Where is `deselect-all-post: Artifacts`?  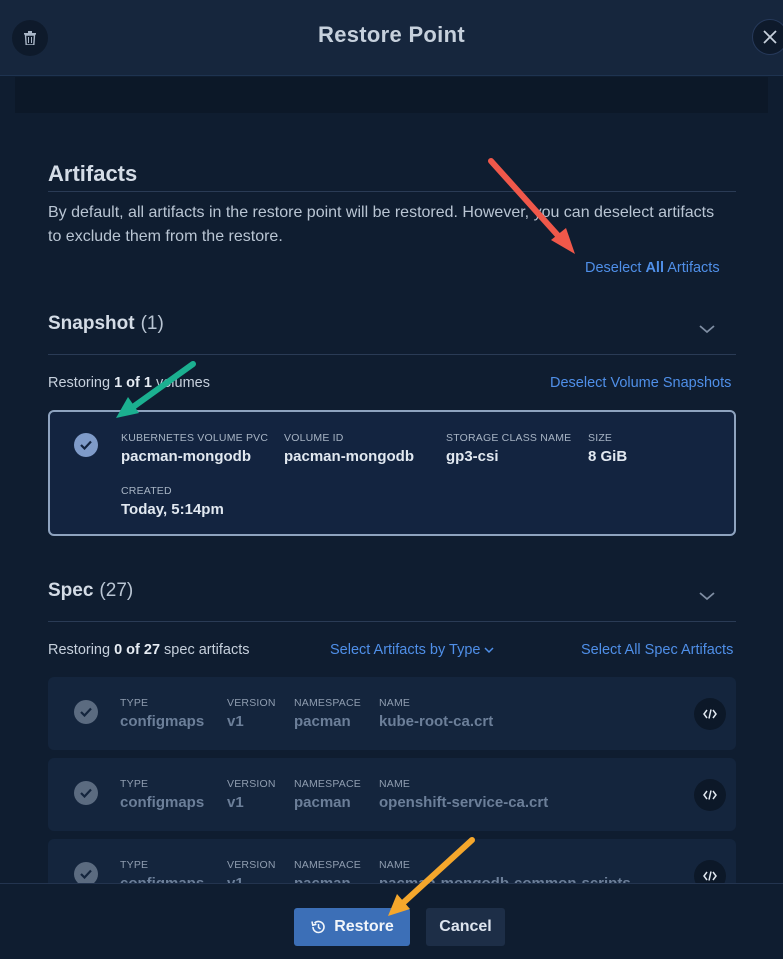 deselect-all-post: Artifacts is located at coordinates (691, 268).